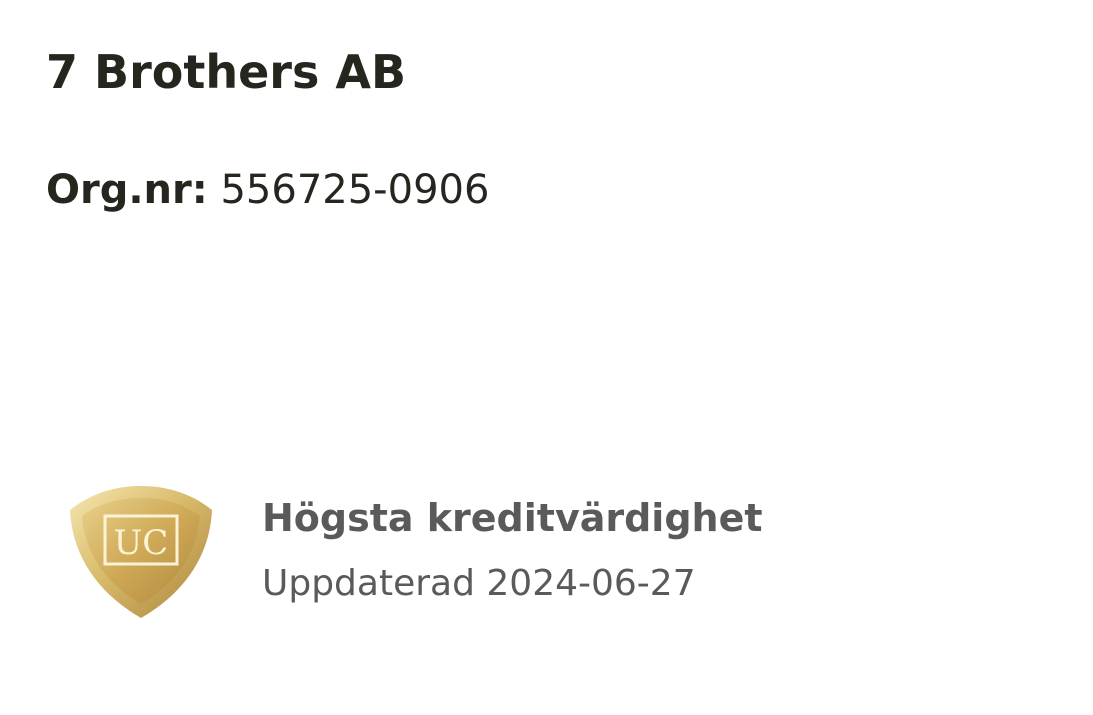 This screenshot has height=715, width=1093. What do you see at coordinates (226, 72) in the screenshot?
I see `company-name: 7 Brothers AB` at bounding box center [226, 72].